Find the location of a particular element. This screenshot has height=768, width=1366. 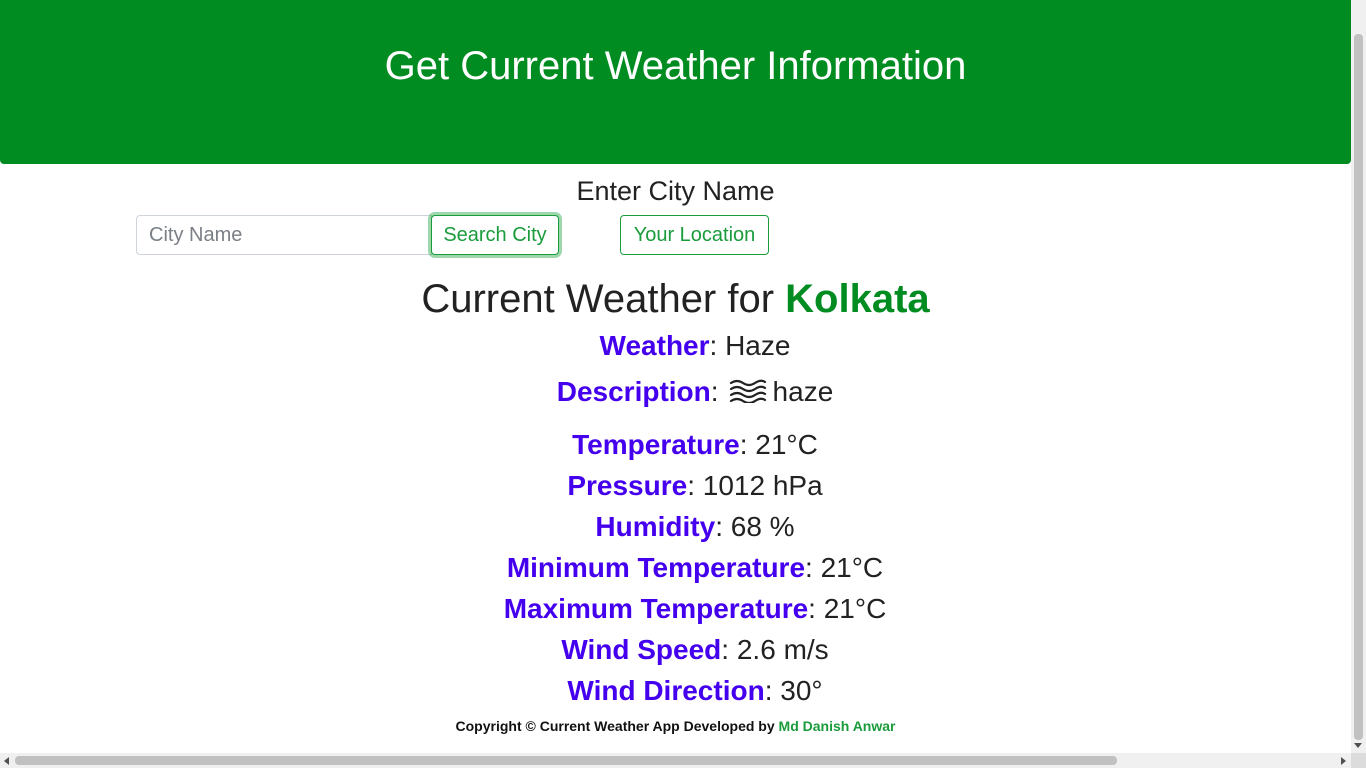

wind-speed-label: Wind Speed is located at coordinates (641, 649).